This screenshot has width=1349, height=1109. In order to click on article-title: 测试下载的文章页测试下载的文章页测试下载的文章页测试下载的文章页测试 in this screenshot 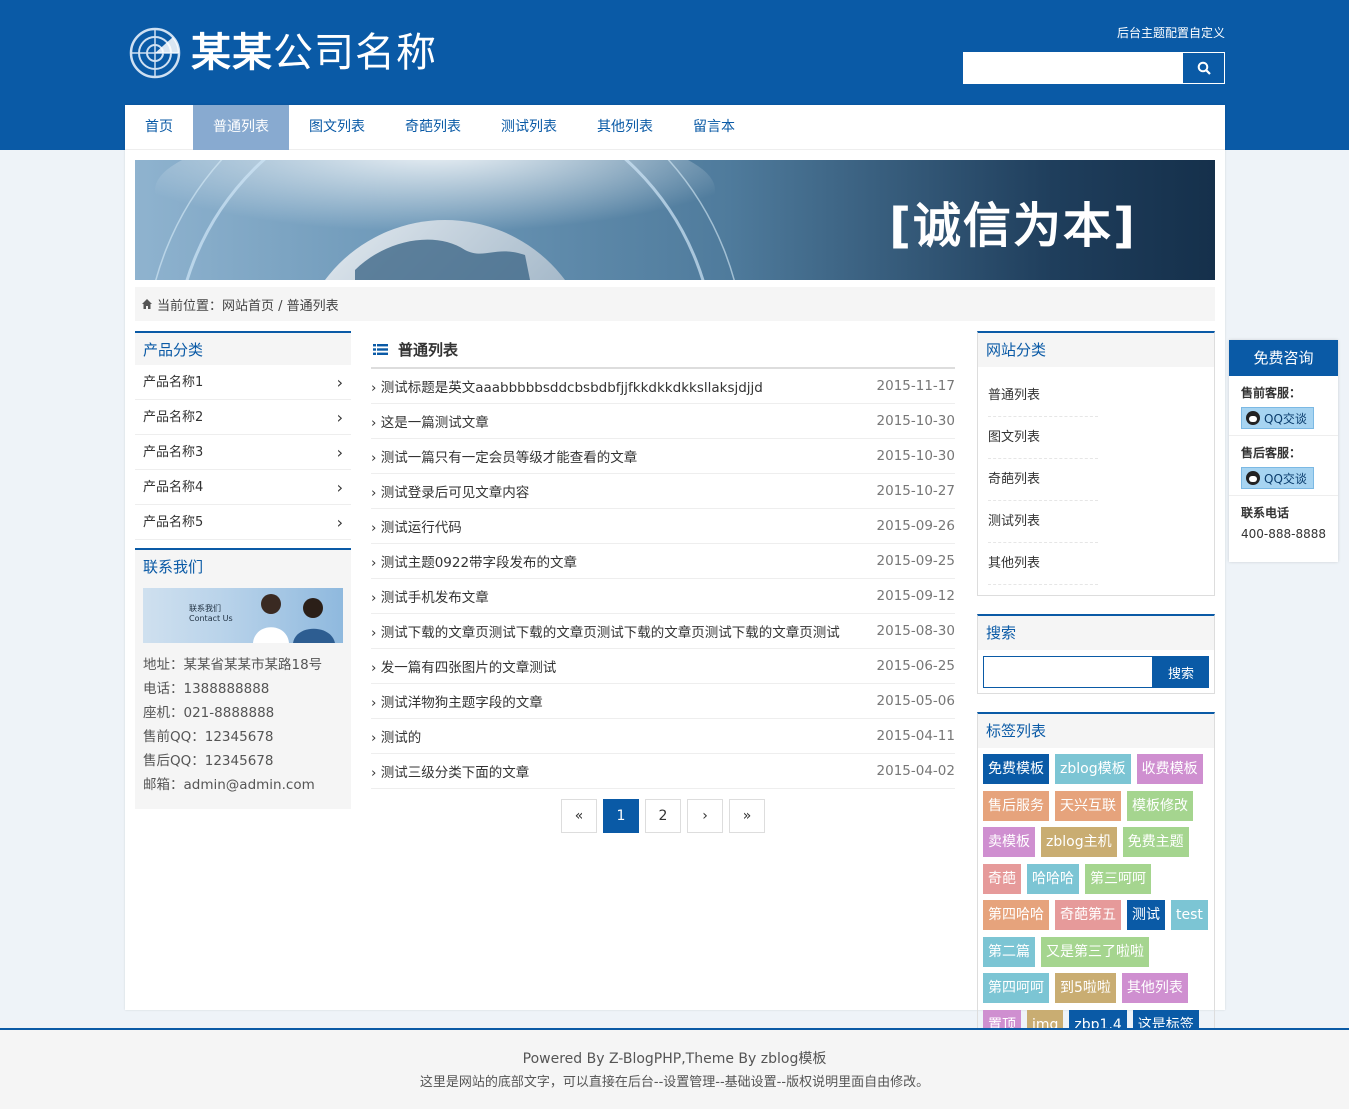, I will do `click(610, 633)`.